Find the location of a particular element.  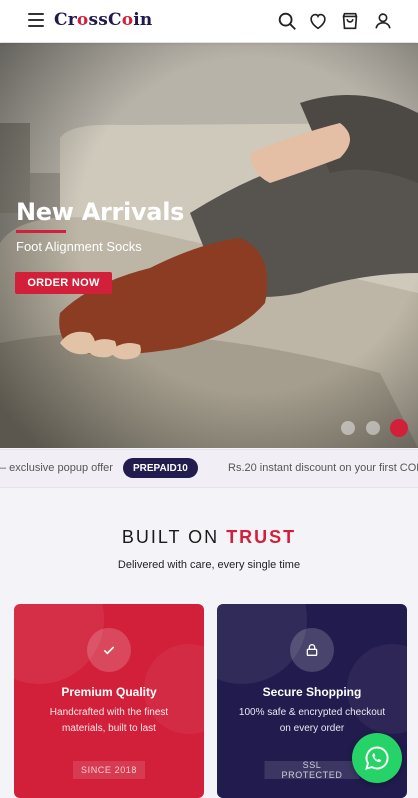

marquee-text-2: Rs.20 instant discount on your first COD is located at coordinates (323, 468).